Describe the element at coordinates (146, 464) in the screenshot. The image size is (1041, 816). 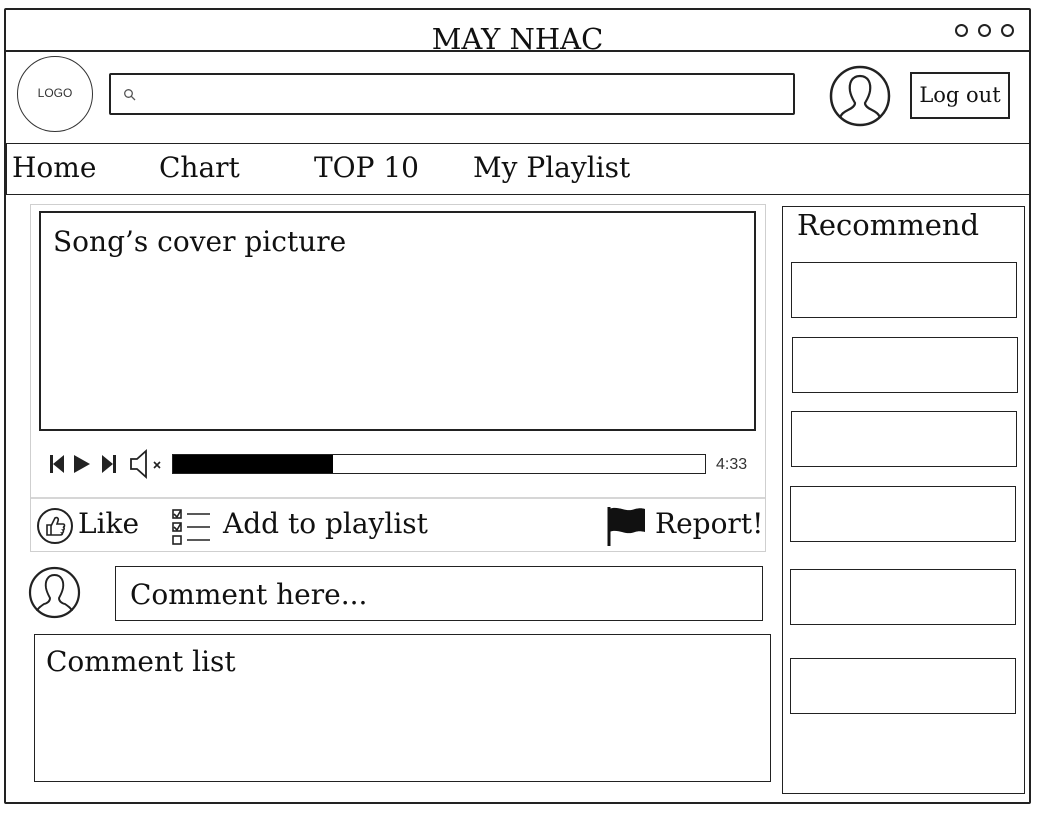
I see `mute-icon` at that location.